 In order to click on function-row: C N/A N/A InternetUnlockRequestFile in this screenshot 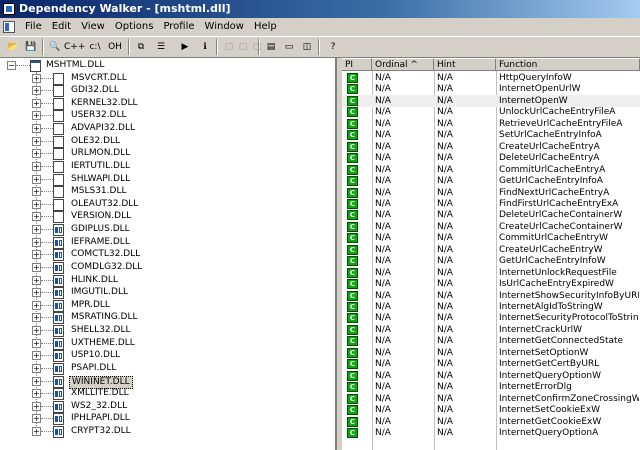, I will do `click(491, 273)`.